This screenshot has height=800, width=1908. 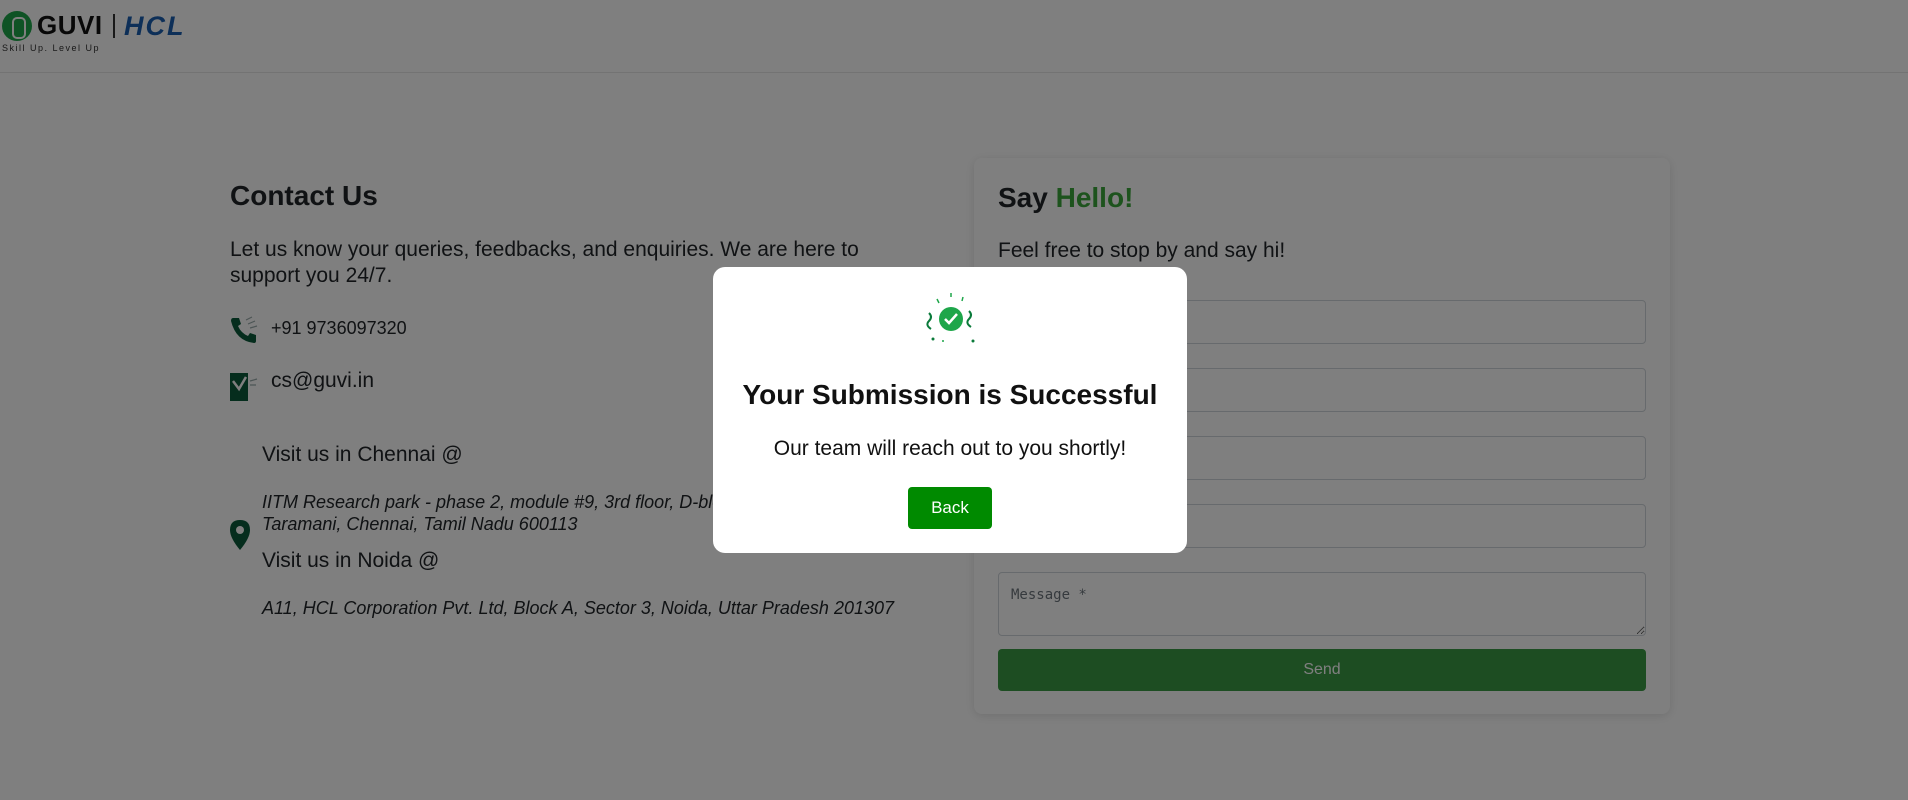 I want to click on success-check-icon, so click(x=950, y=318).